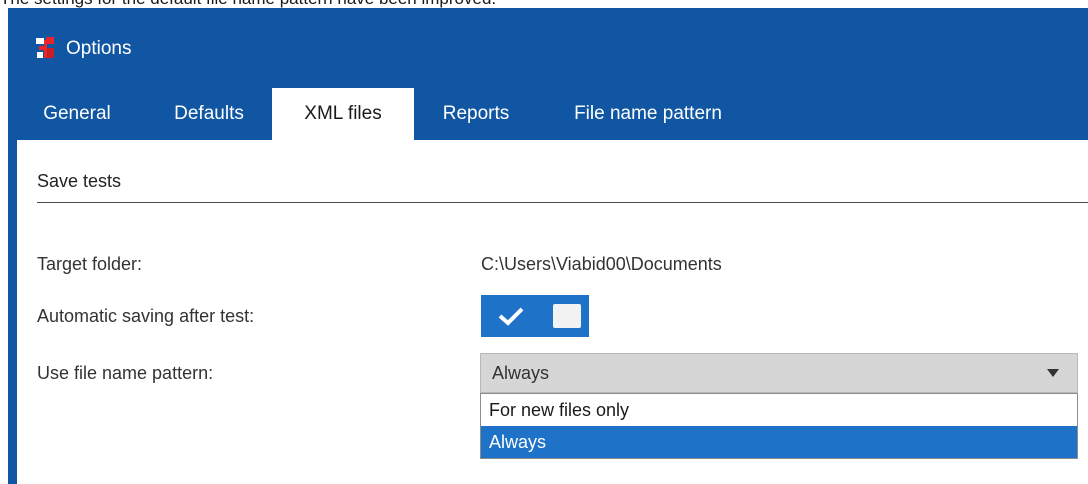 This screenshot has height=484, width=1088. I want to click on section-title: Save tests, so click(79, 181).